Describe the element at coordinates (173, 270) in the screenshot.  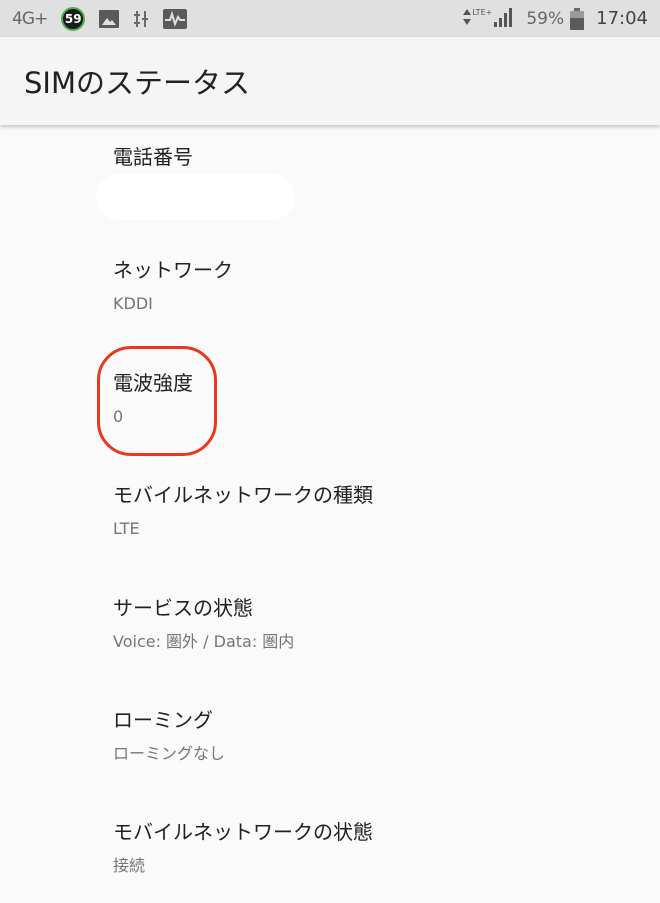
I see `pref-title: ネットワーク` at that location.